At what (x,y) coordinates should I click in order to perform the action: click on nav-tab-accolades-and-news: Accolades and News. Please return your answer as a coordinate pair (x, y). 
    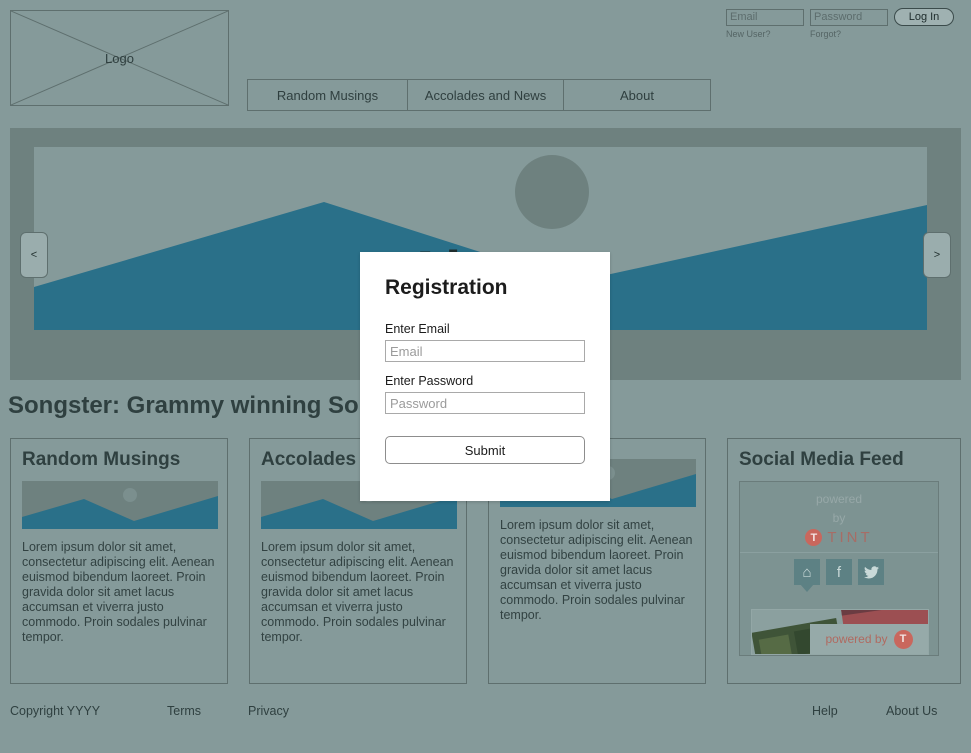
    Looking at the image, I should click on (486, 95).